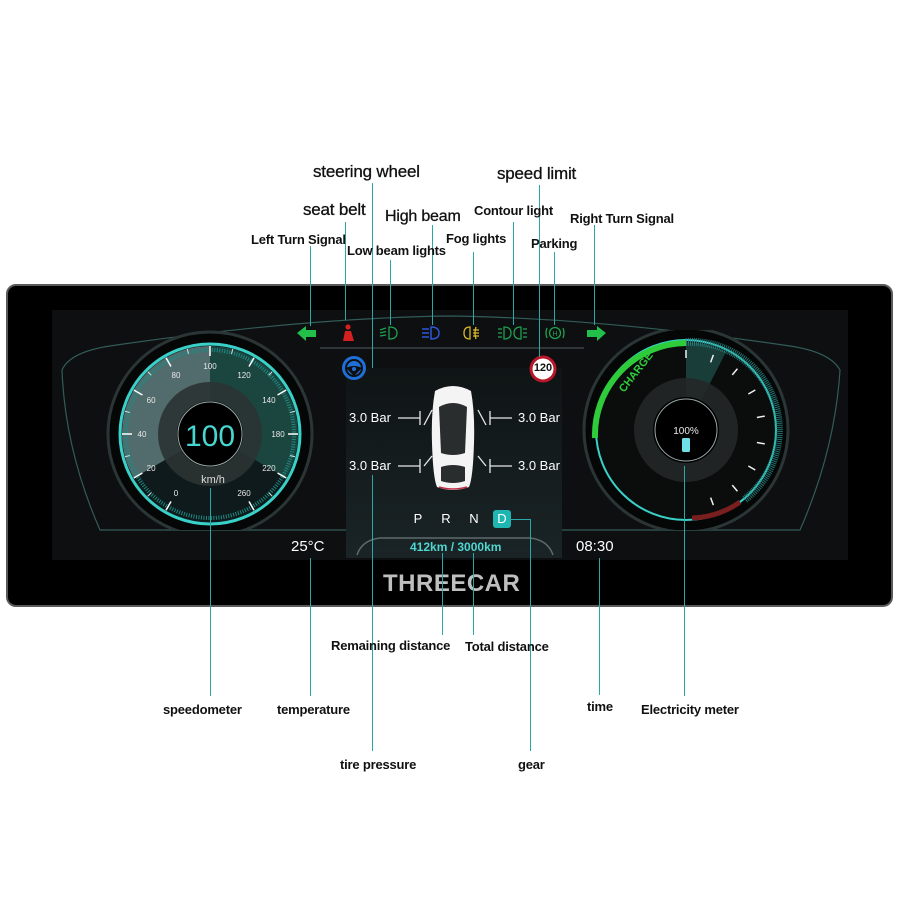  I want to click on tire-pressure-front-right: 3.0 Bar, so click(539, 417).